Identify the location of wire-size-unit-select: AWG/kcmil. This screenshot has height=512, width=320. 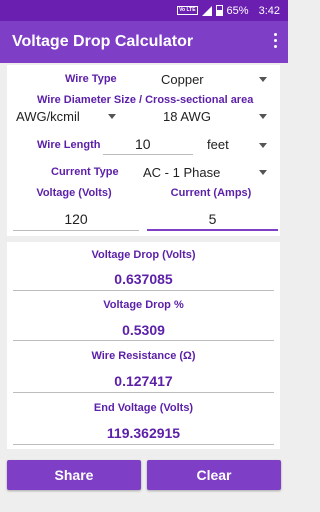
(68, 116).